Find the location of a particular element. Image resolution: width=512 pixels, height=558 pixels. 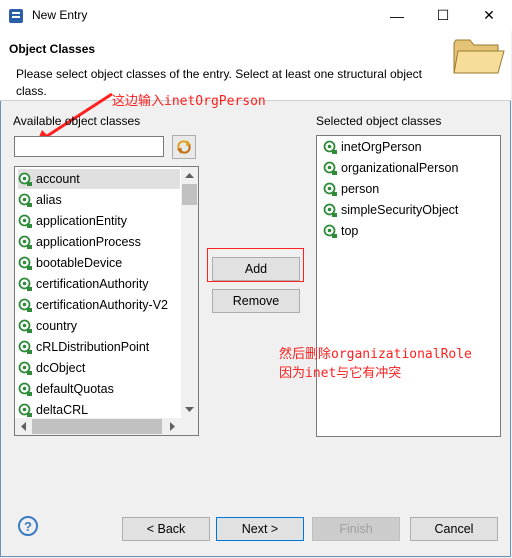

list-item-label: dcObject is located at coordinates (61, 368).